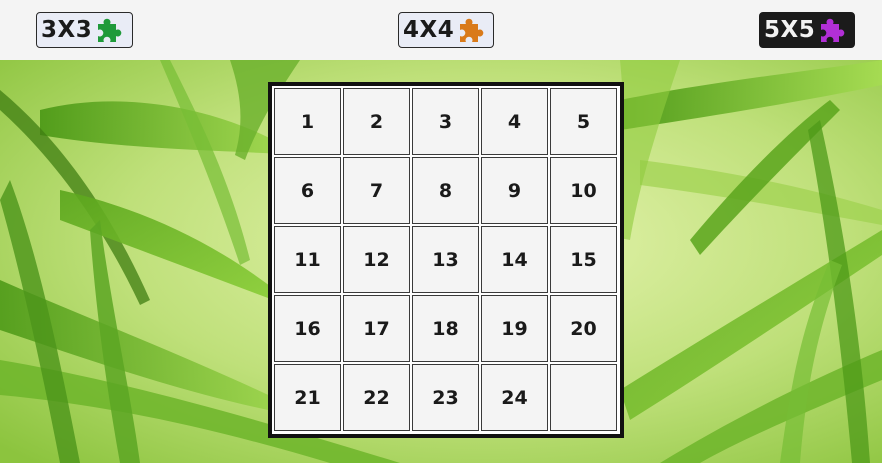 The width and height of the screenshot is (882, 463). What do you see at coordinates (514, 259) in the screenshot?
I see `puzzle-tile: 14` at bounding box center [514, 259].